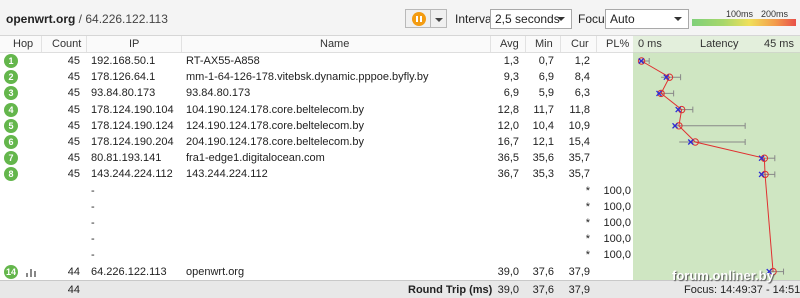  I want to click on bar-chart-icon, so click(32, 272).